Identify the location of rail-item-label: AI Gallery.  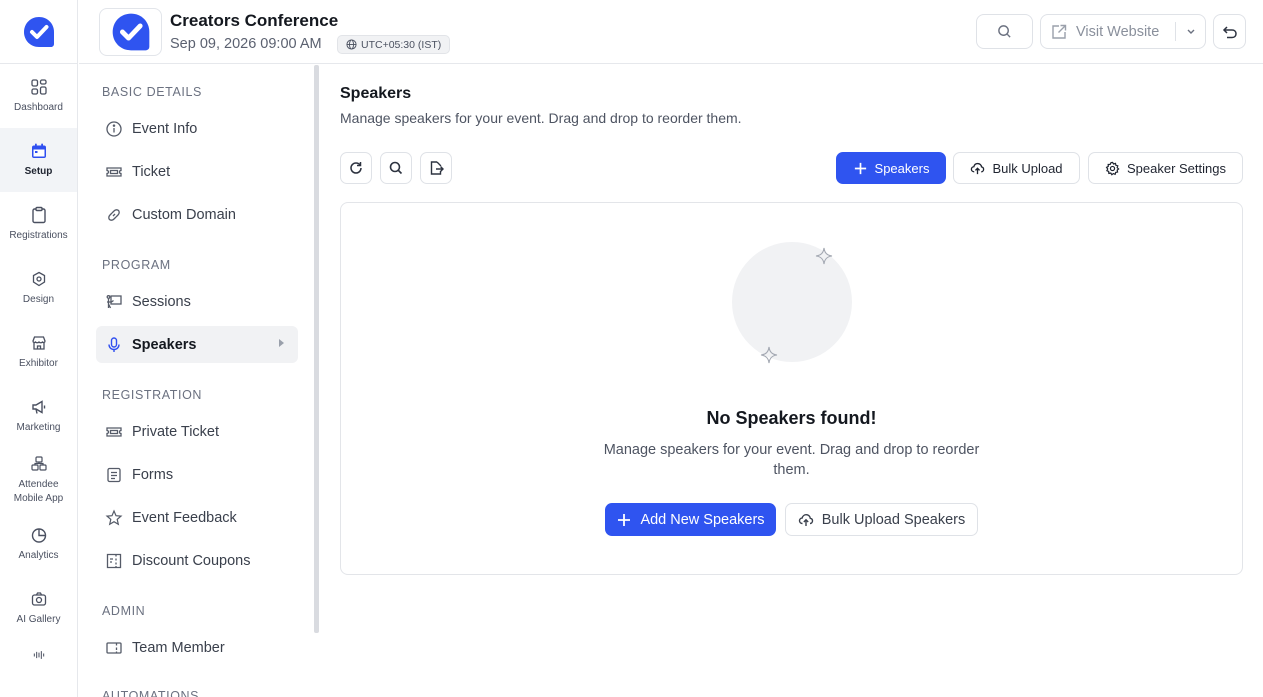
(38, 619).